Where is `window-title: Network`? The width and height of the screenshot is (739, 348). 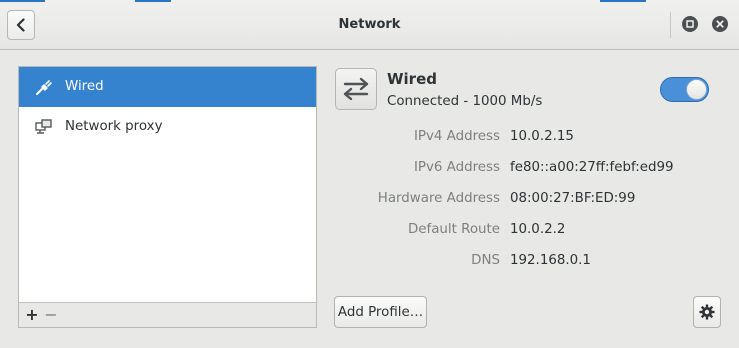
window-title: Network is located at coordinates (369, 24).